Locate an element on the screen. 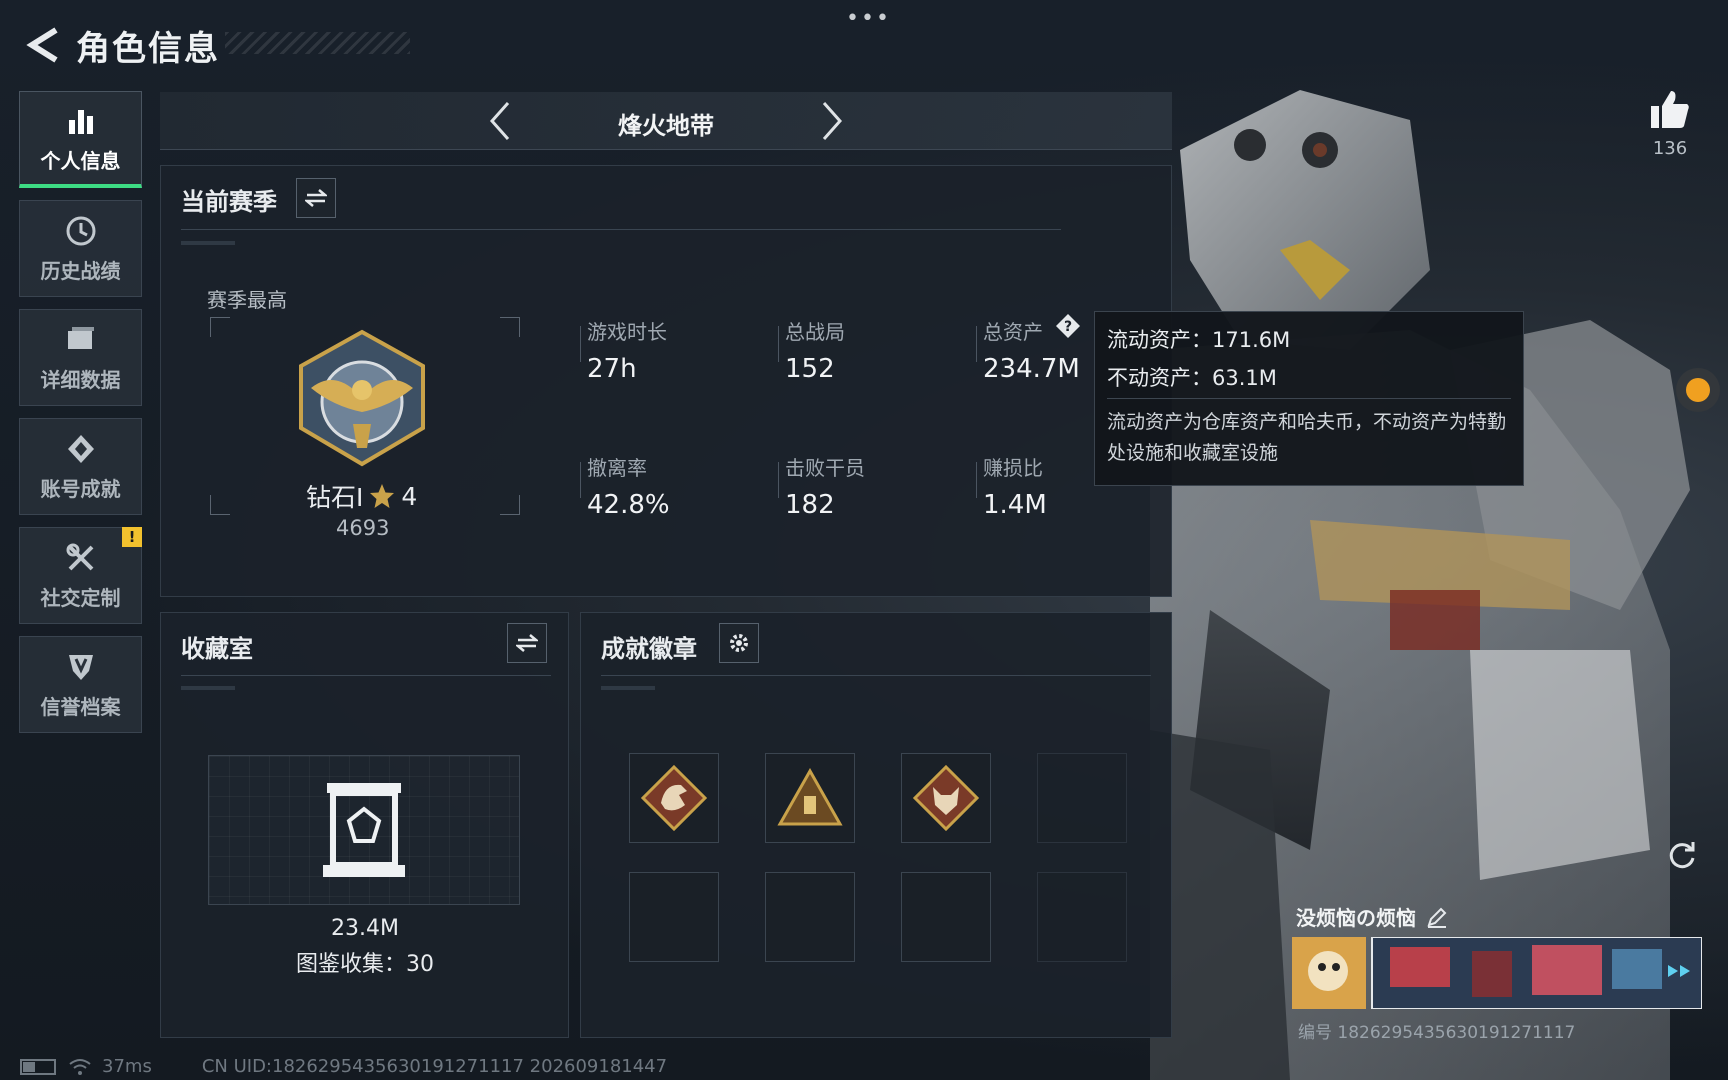 This screenshot has height=1080, width=1728. wifi-icon is located at coordinates (80, 1066).